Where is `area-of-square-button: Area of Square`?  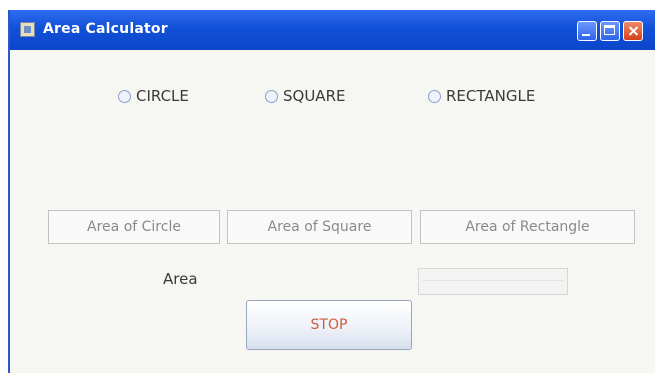 area-of-square-button: Area of Square is located at coordinates (319, 227).